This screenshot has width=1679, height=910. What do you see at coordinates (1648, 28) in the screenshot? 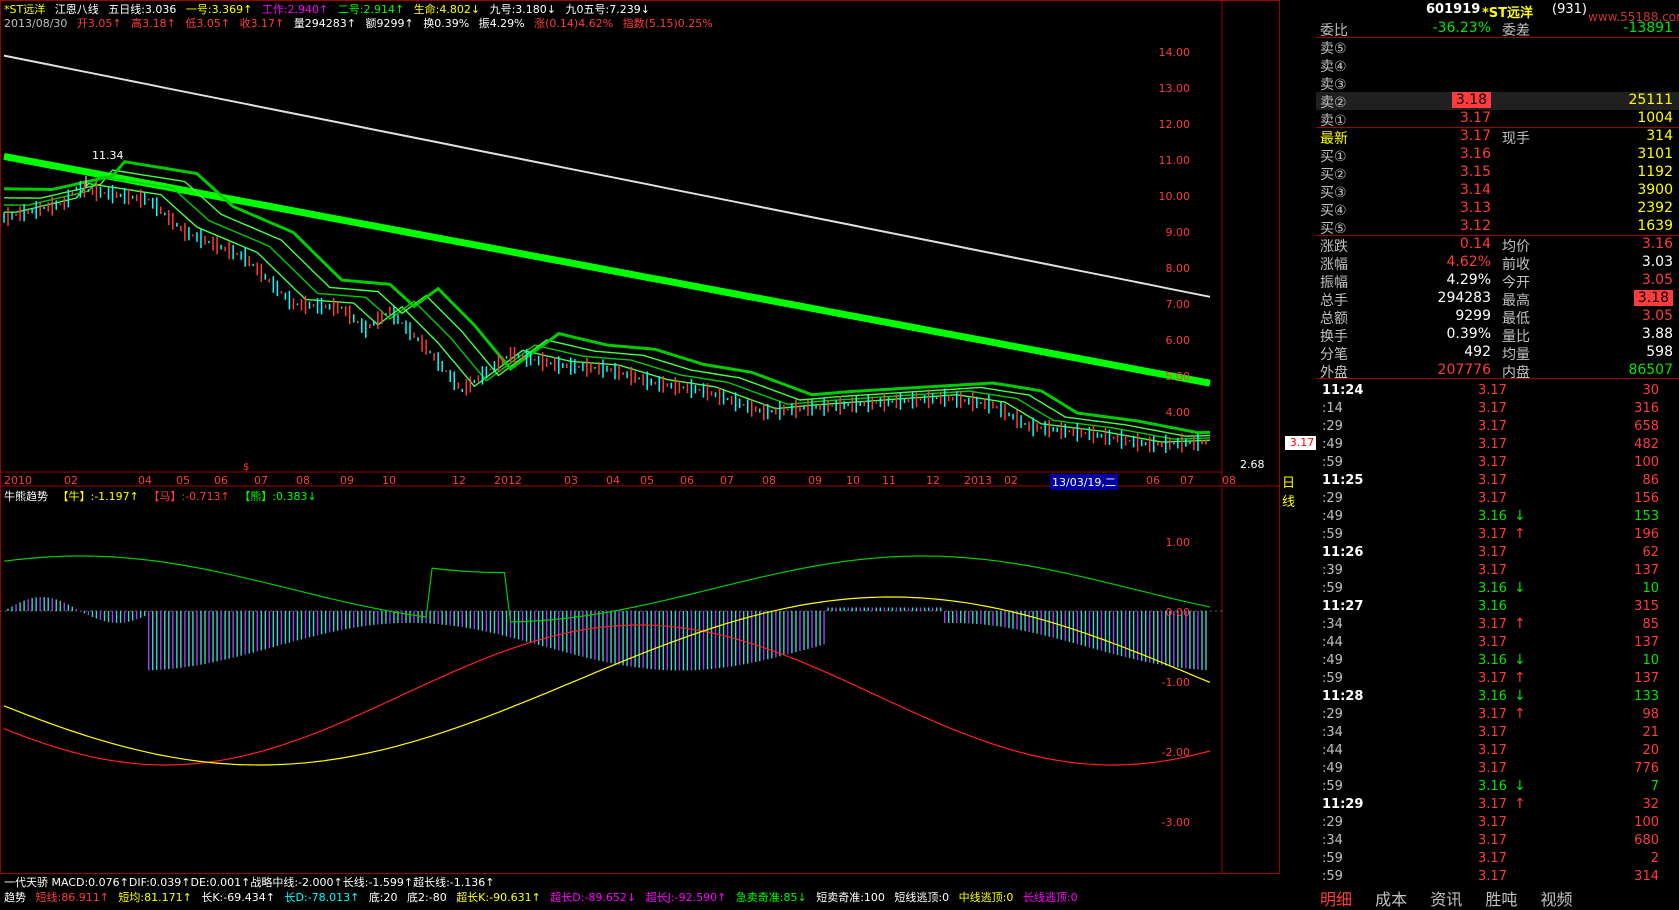
I see `quote-value: -13891` at bounding box center [1648, 28].